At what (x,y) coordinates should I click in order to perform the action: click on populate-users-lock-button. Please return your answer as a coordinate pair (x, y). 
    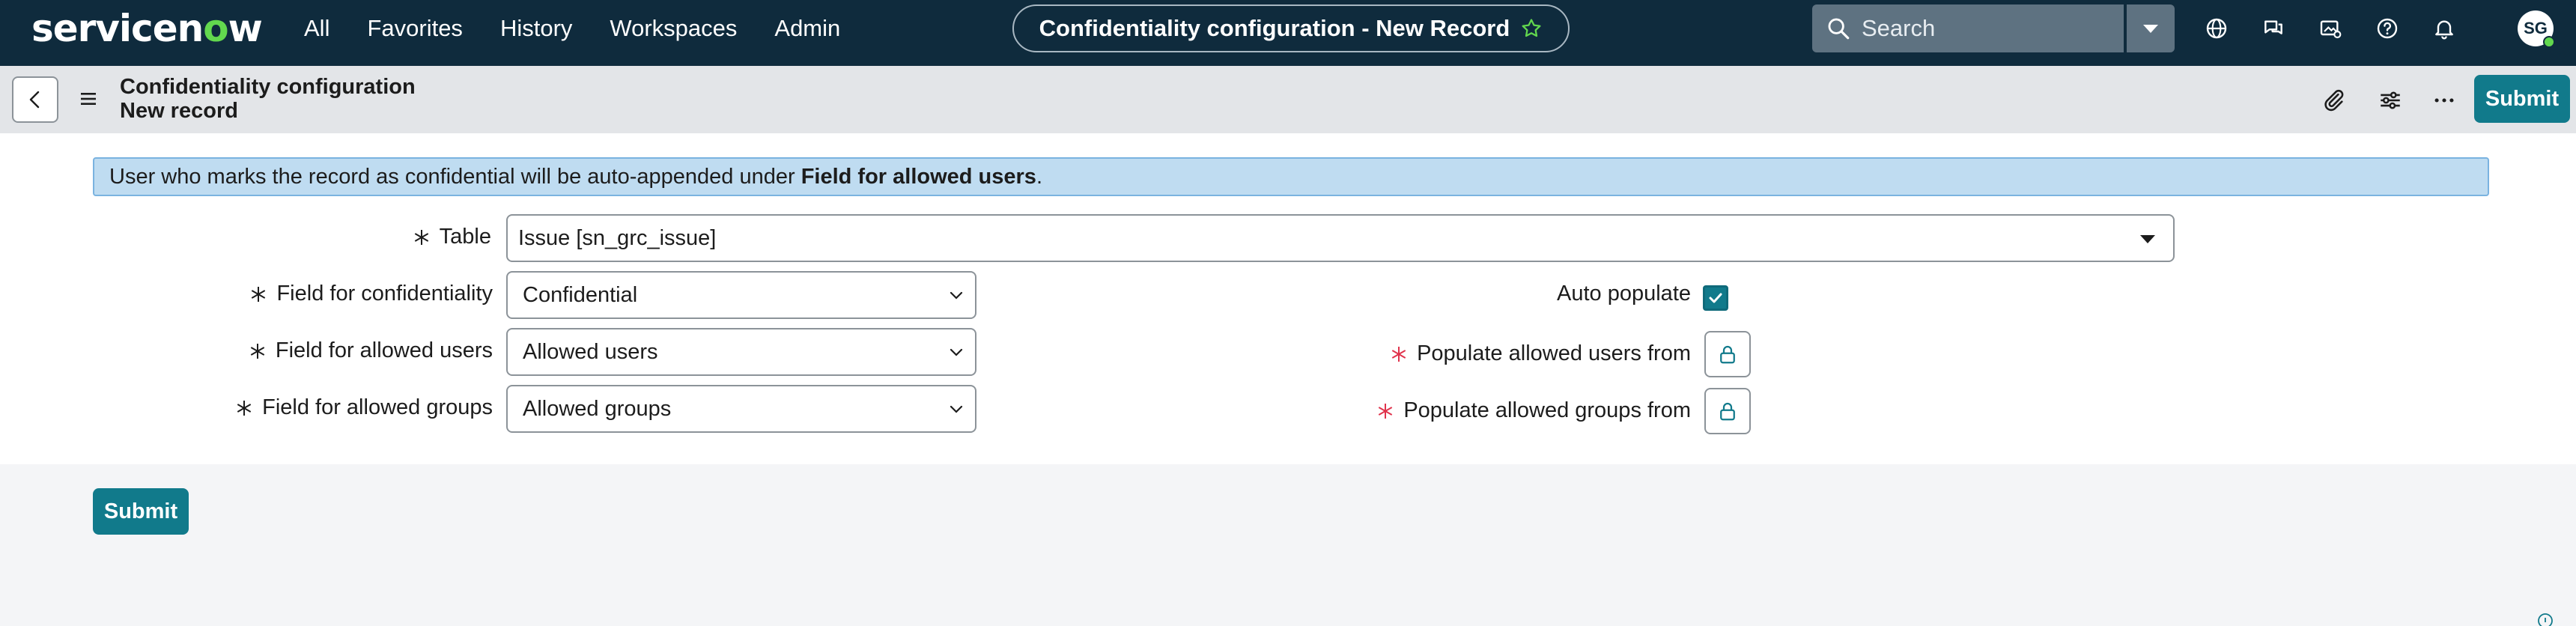
    Looking at the image, I should click on (1727, 354).